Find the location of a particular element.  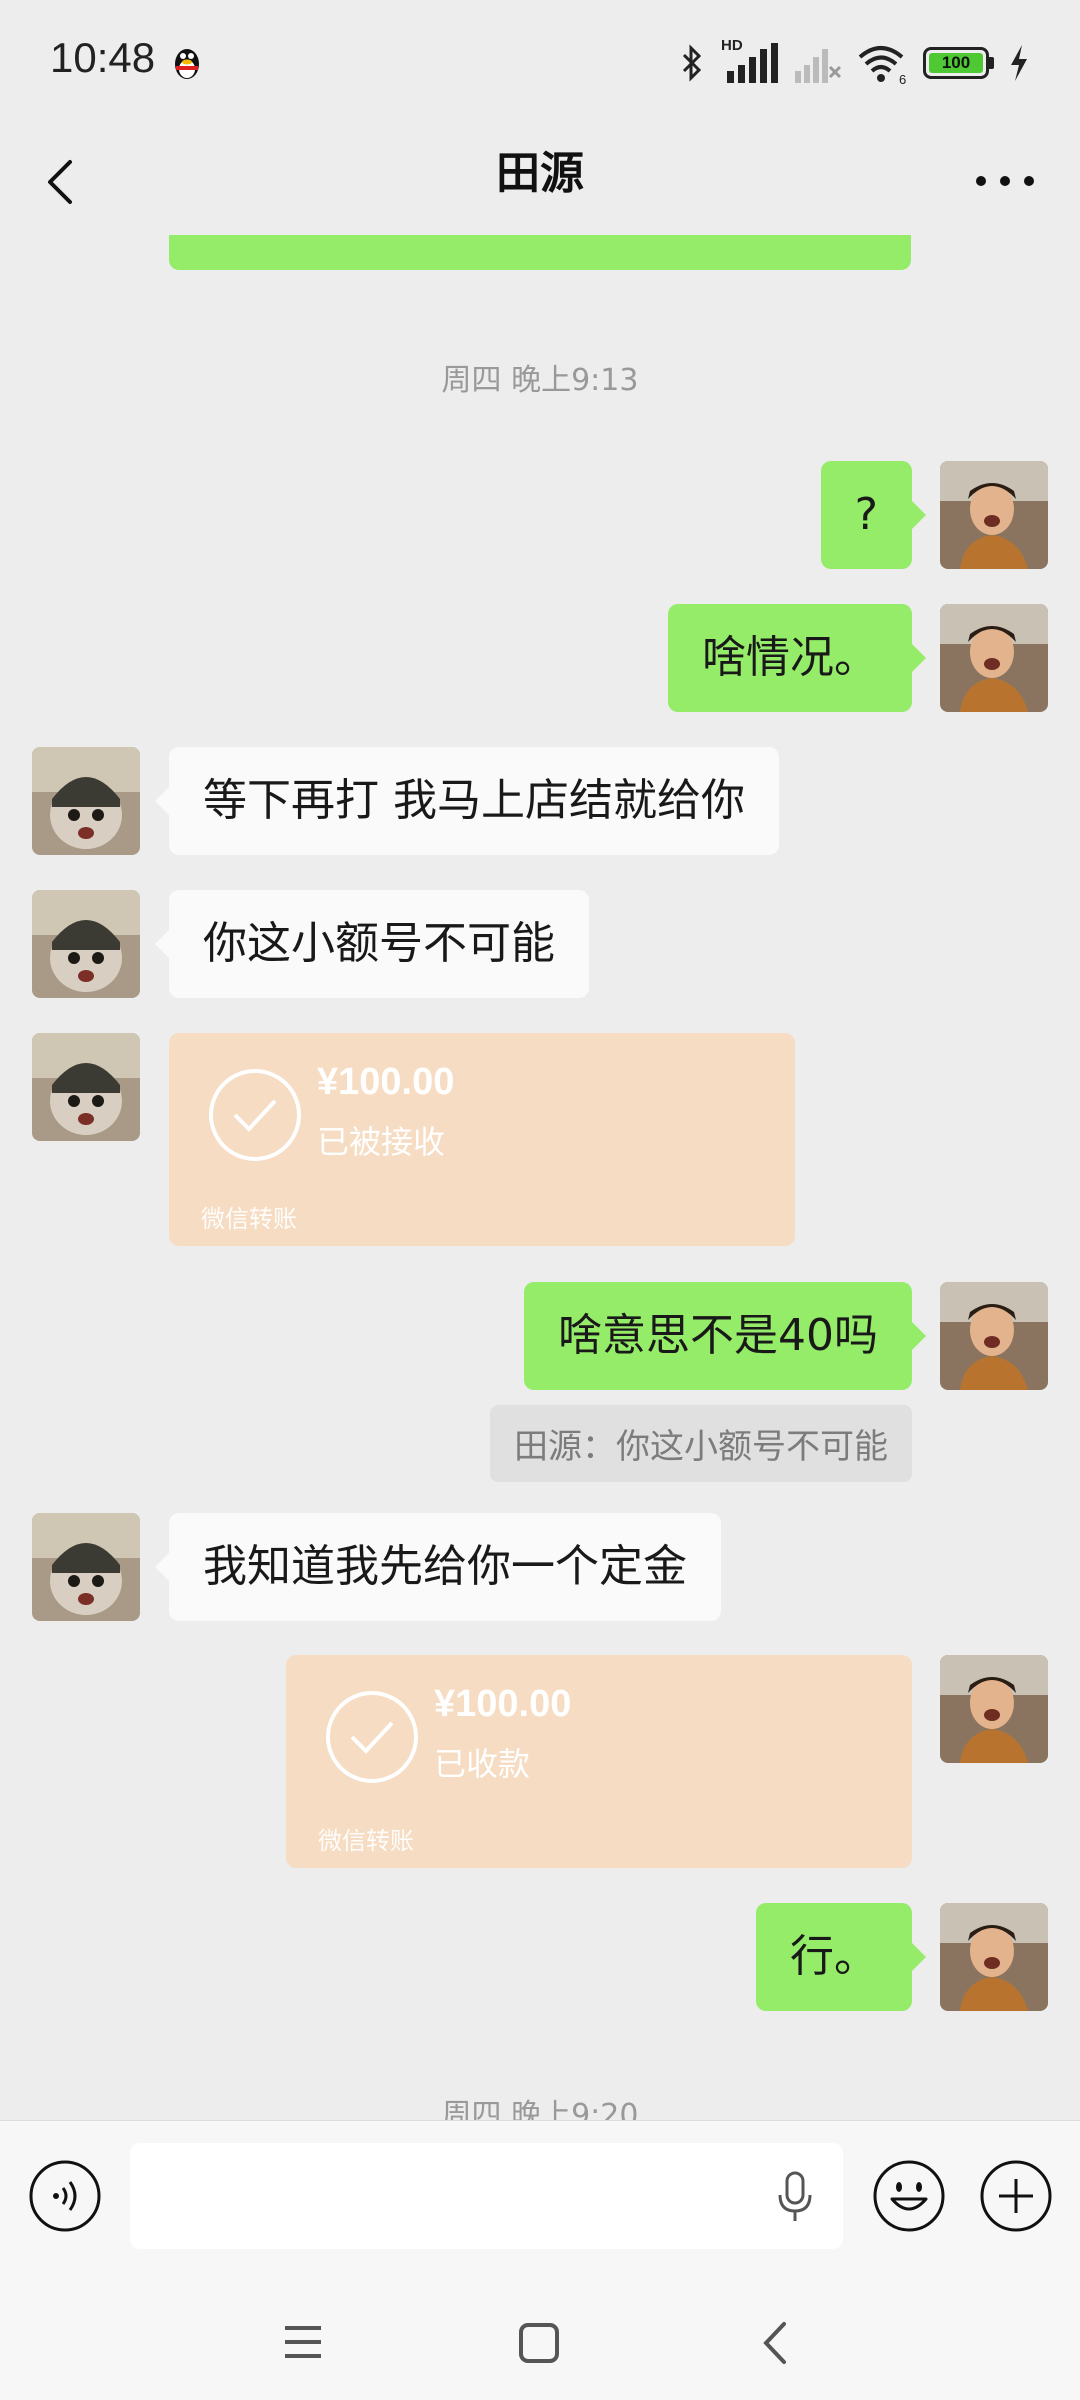

nav-home-icon is located at coordinates (539, 2343).